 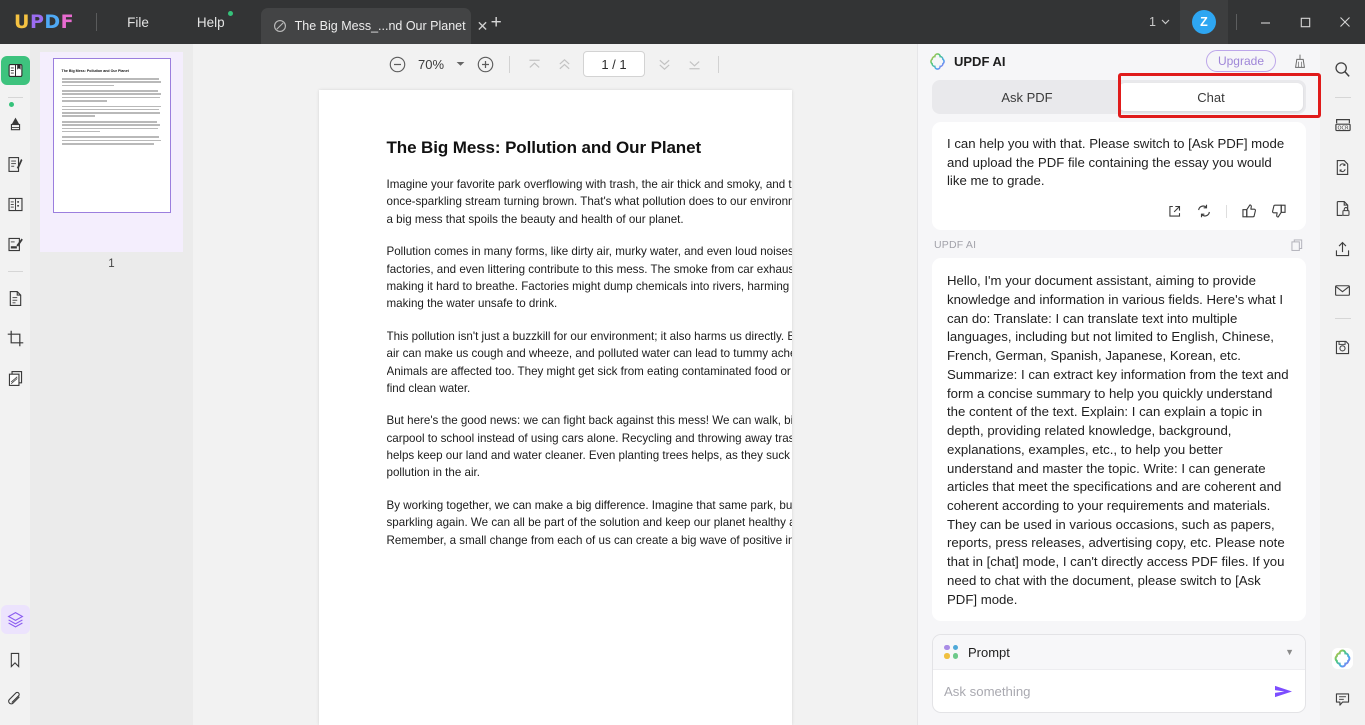 What do you see at coordinates (67, 22) in the screenshot?
I see `logo-letter-f: F` at bounding box center [67, 22].